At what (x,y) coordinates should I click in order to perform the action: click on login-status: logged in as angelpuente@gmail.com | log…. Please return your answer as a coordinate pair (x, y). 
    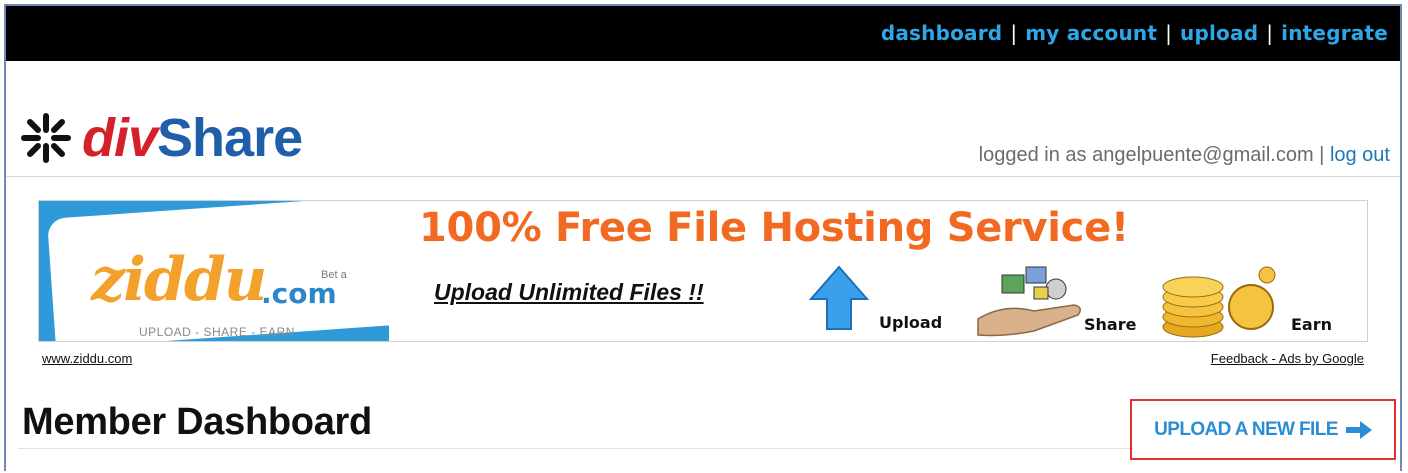
    Looking at the image, I should click on (1184, 155).